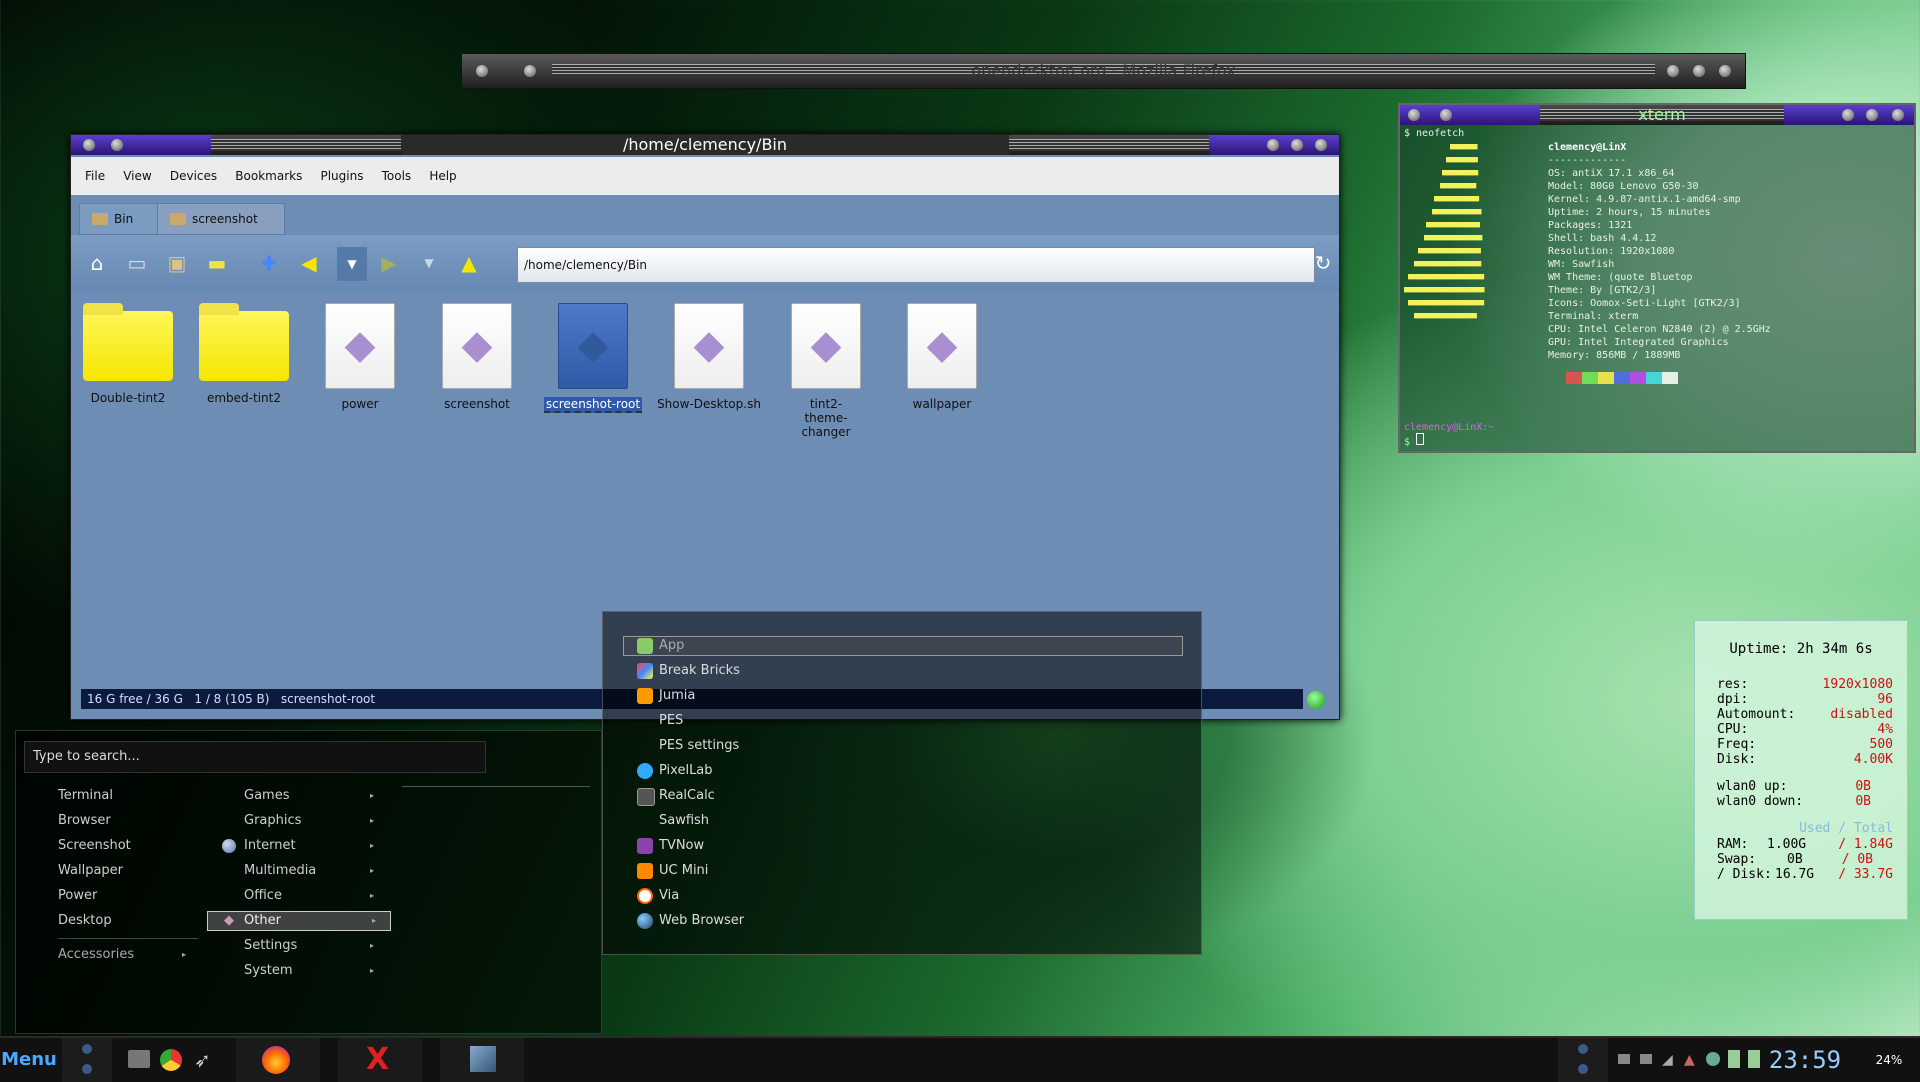 This screenshot has height=1082, width=1920. Describe the element at coordinates (669, 896) in the screenshot. I see `submenu-item-via: Via` at that location.